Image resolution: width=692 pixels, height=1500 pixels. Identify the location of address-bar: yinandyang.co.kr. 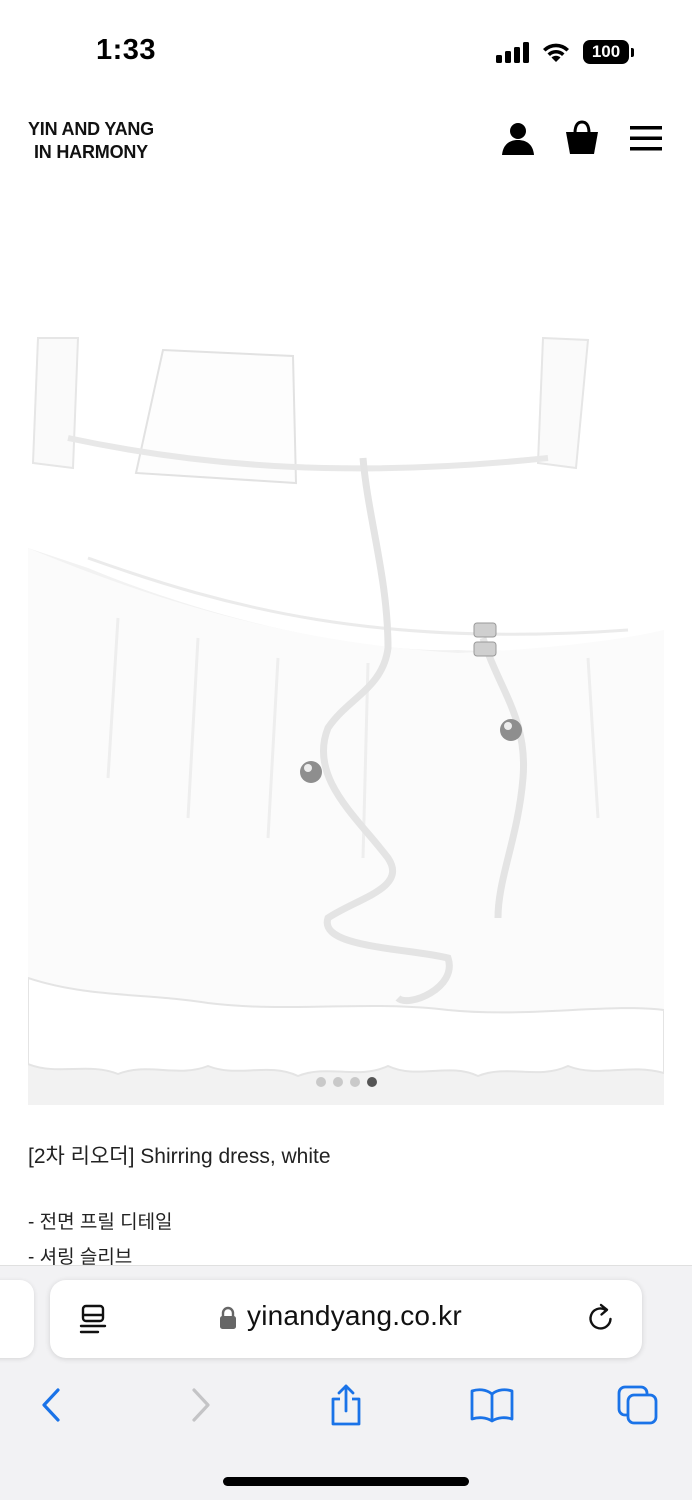
(346, 1319).